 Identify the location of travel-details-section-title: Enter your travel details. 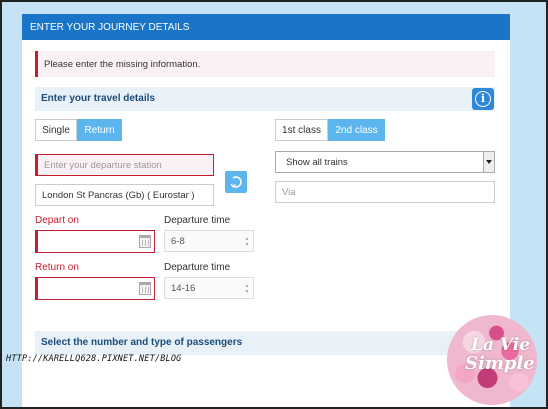
(265, 99).